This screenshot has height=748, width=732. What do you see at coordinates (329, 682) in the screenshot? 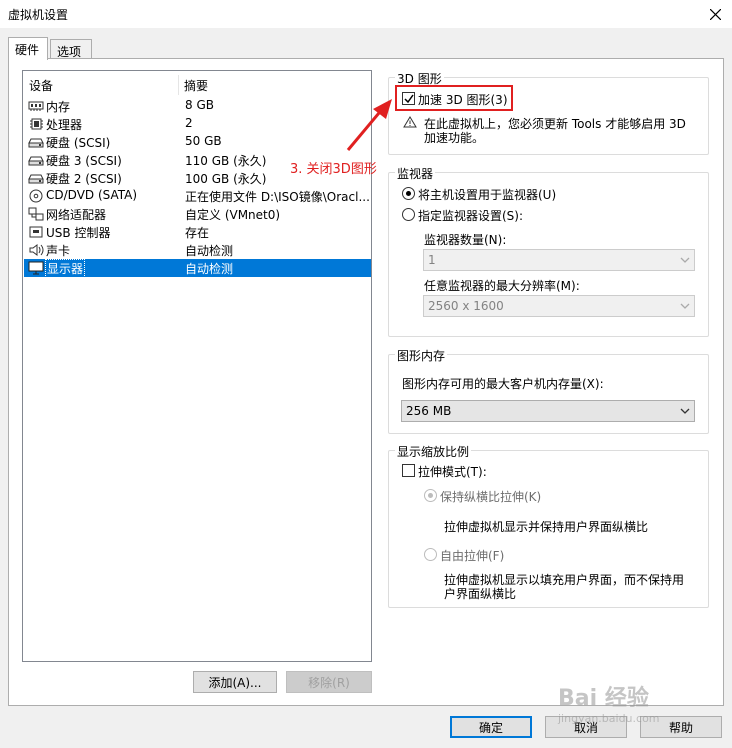
I see `remove-button: 移除(R)` at bounding box center [329, 682].